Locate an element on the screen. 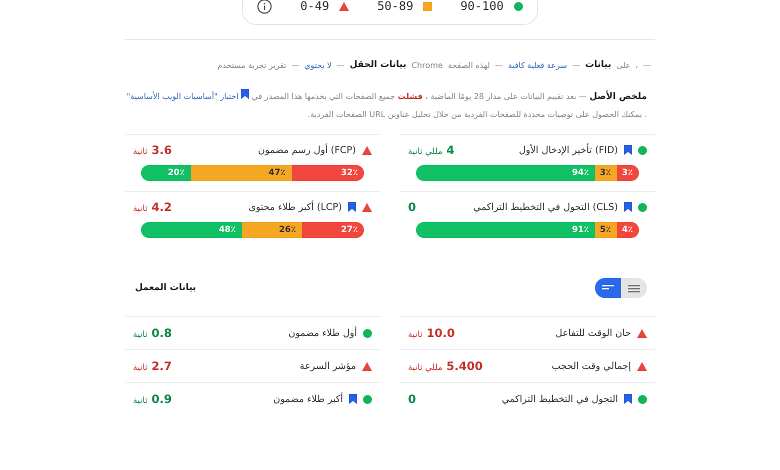 This screenshot has height=470, width=780. distribution-segment: 32٪ is located at coordinates (328, 173).